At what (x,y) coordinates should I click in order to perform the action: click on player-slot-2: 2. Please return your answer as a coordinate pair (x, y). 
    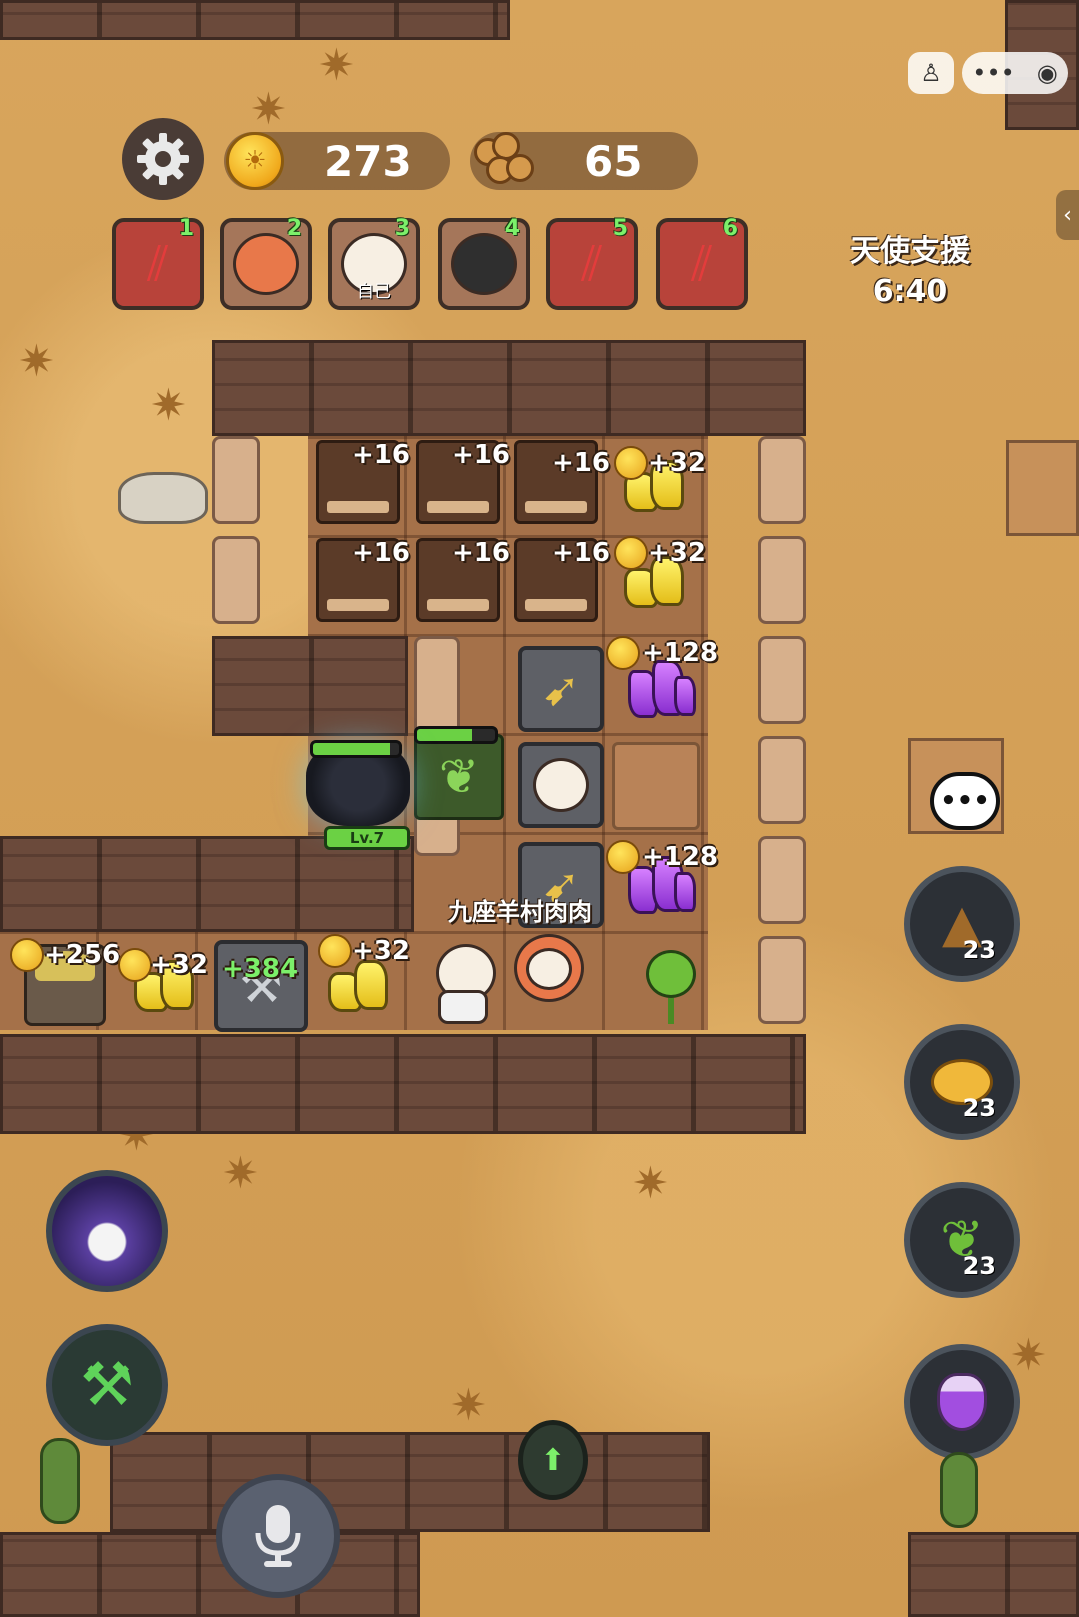
    Looking at the image, I should click on (266, 263).